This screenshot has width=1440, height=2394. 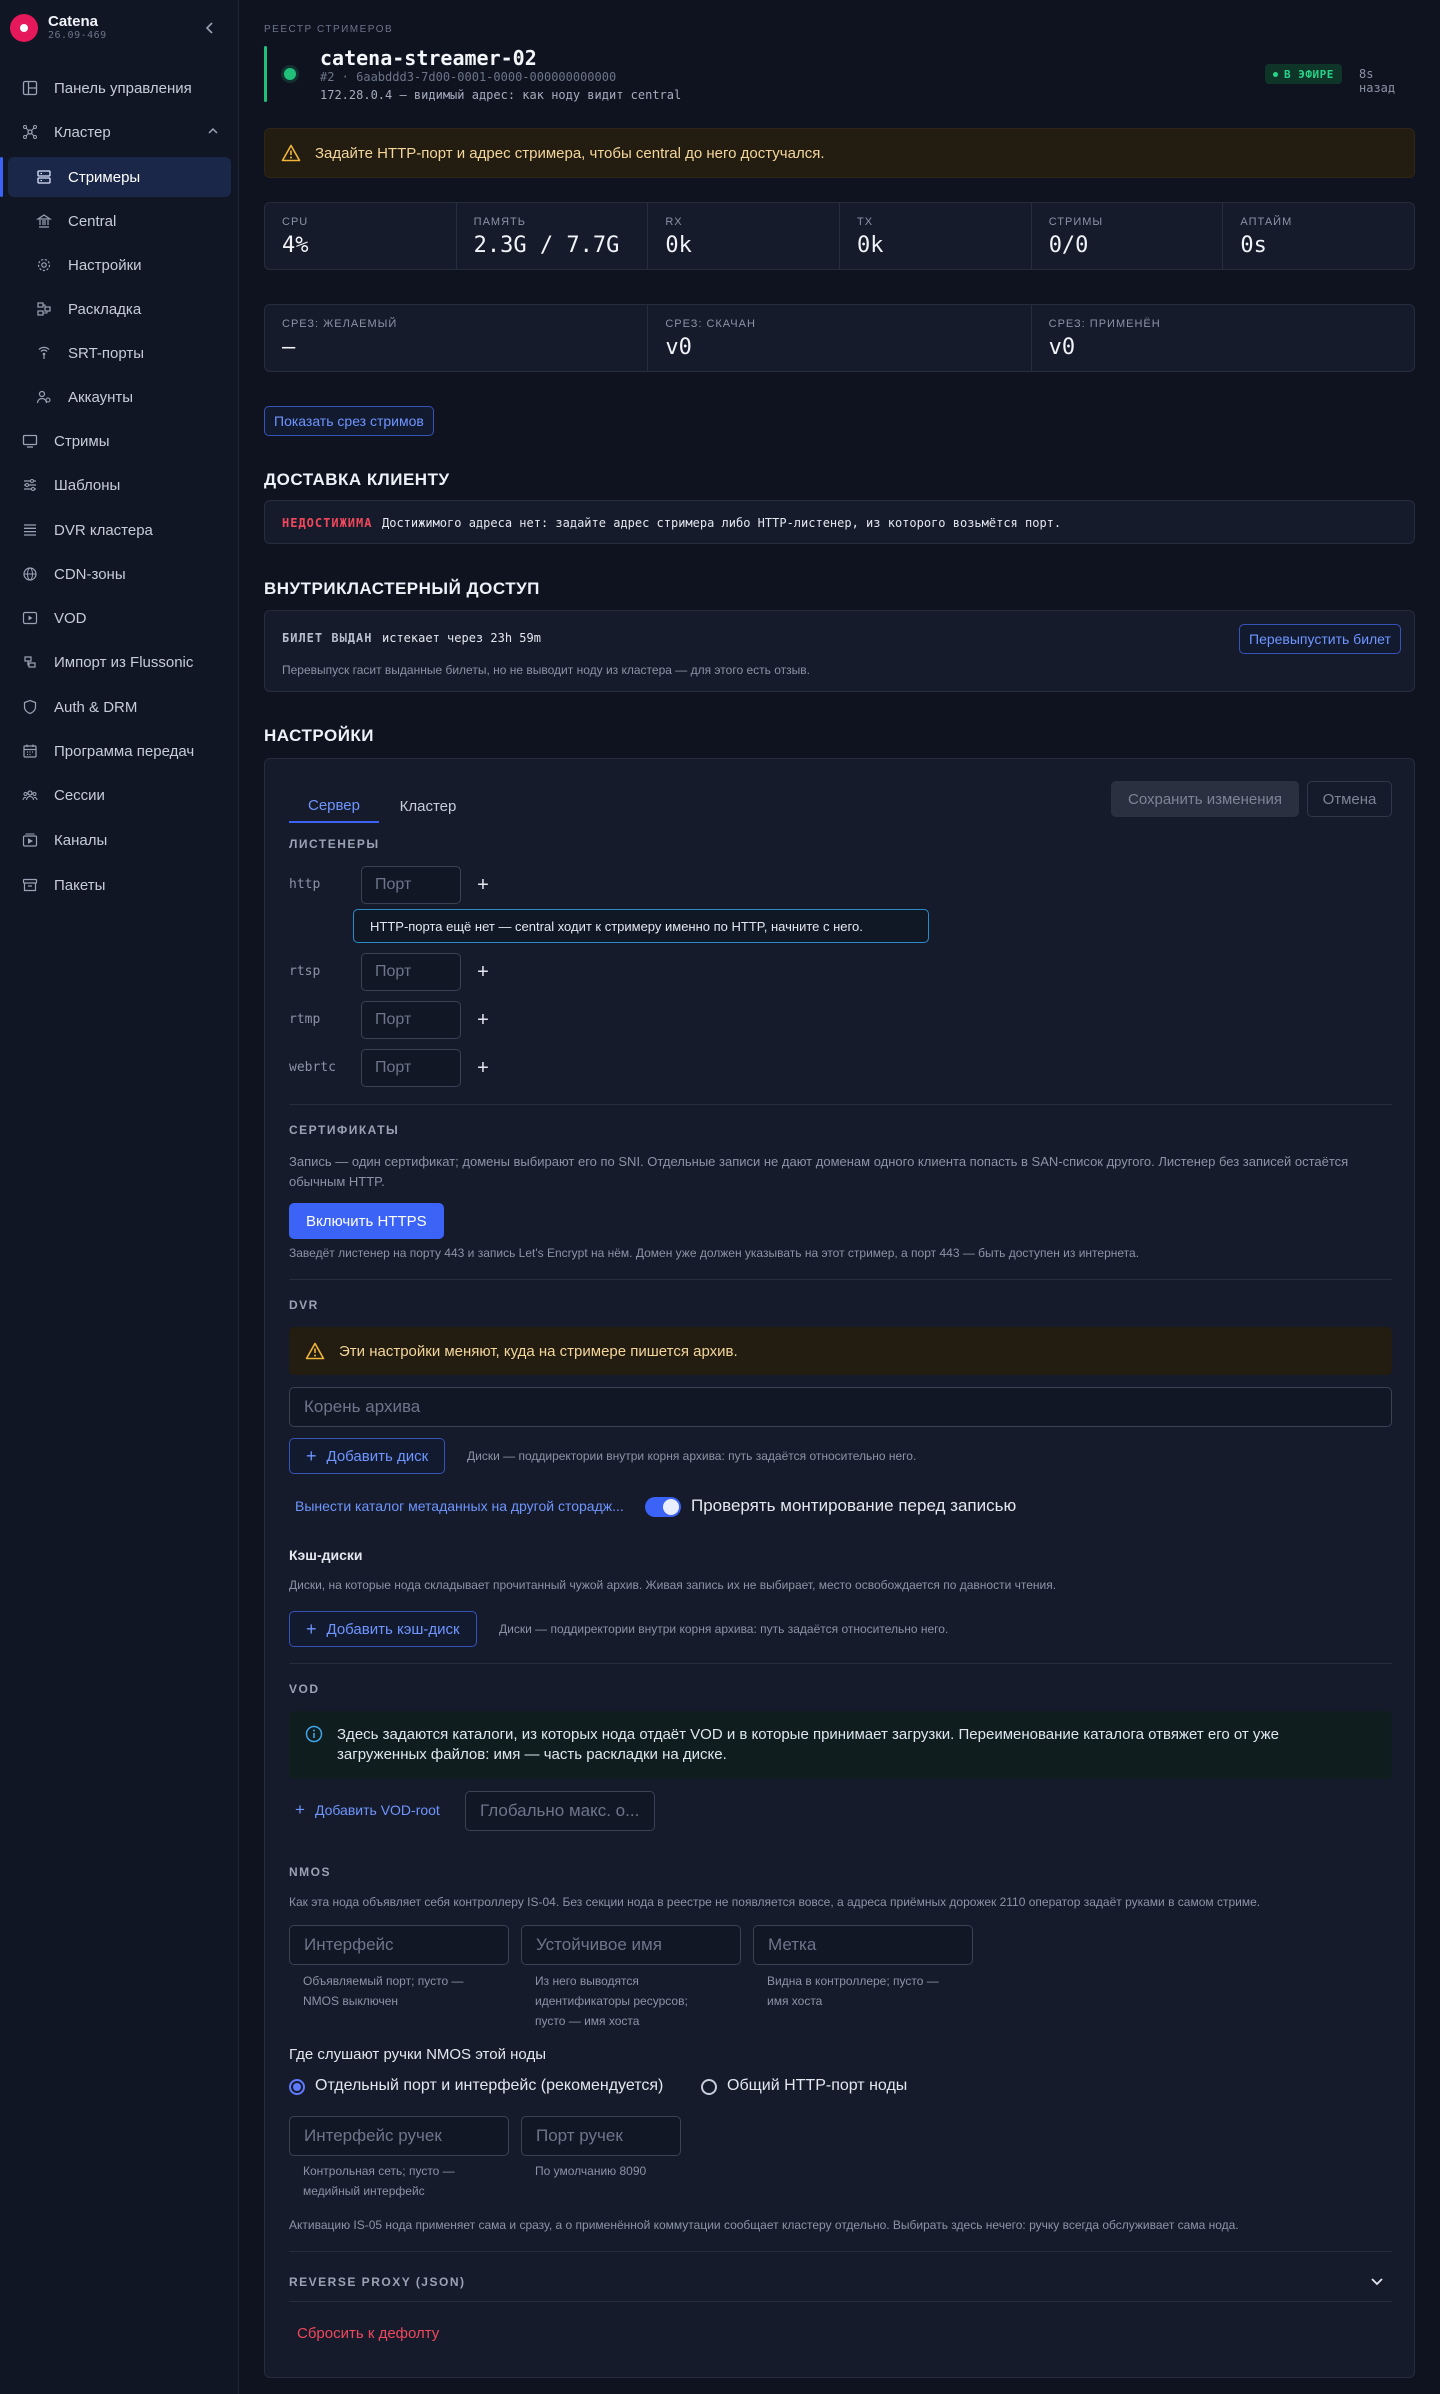 What do you see at coordinates (367, 1456) in the screenshot?
I see `add-disk-button: + Добавить диск` at bounding box center [367, 1456].